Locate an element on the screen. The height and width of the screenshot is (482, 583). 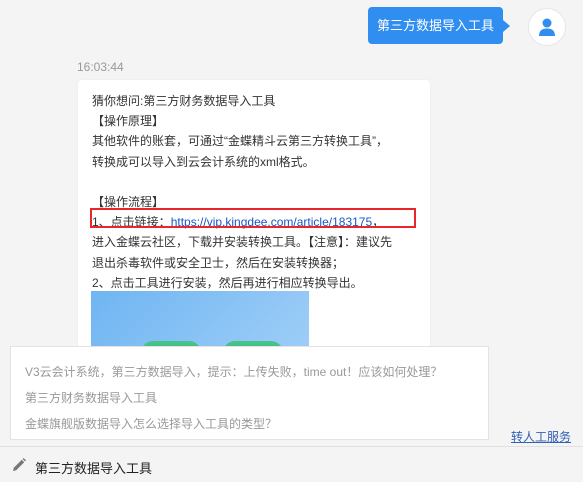
message-input: 第三方数据导入工具 is located at coordinates (93, 467).